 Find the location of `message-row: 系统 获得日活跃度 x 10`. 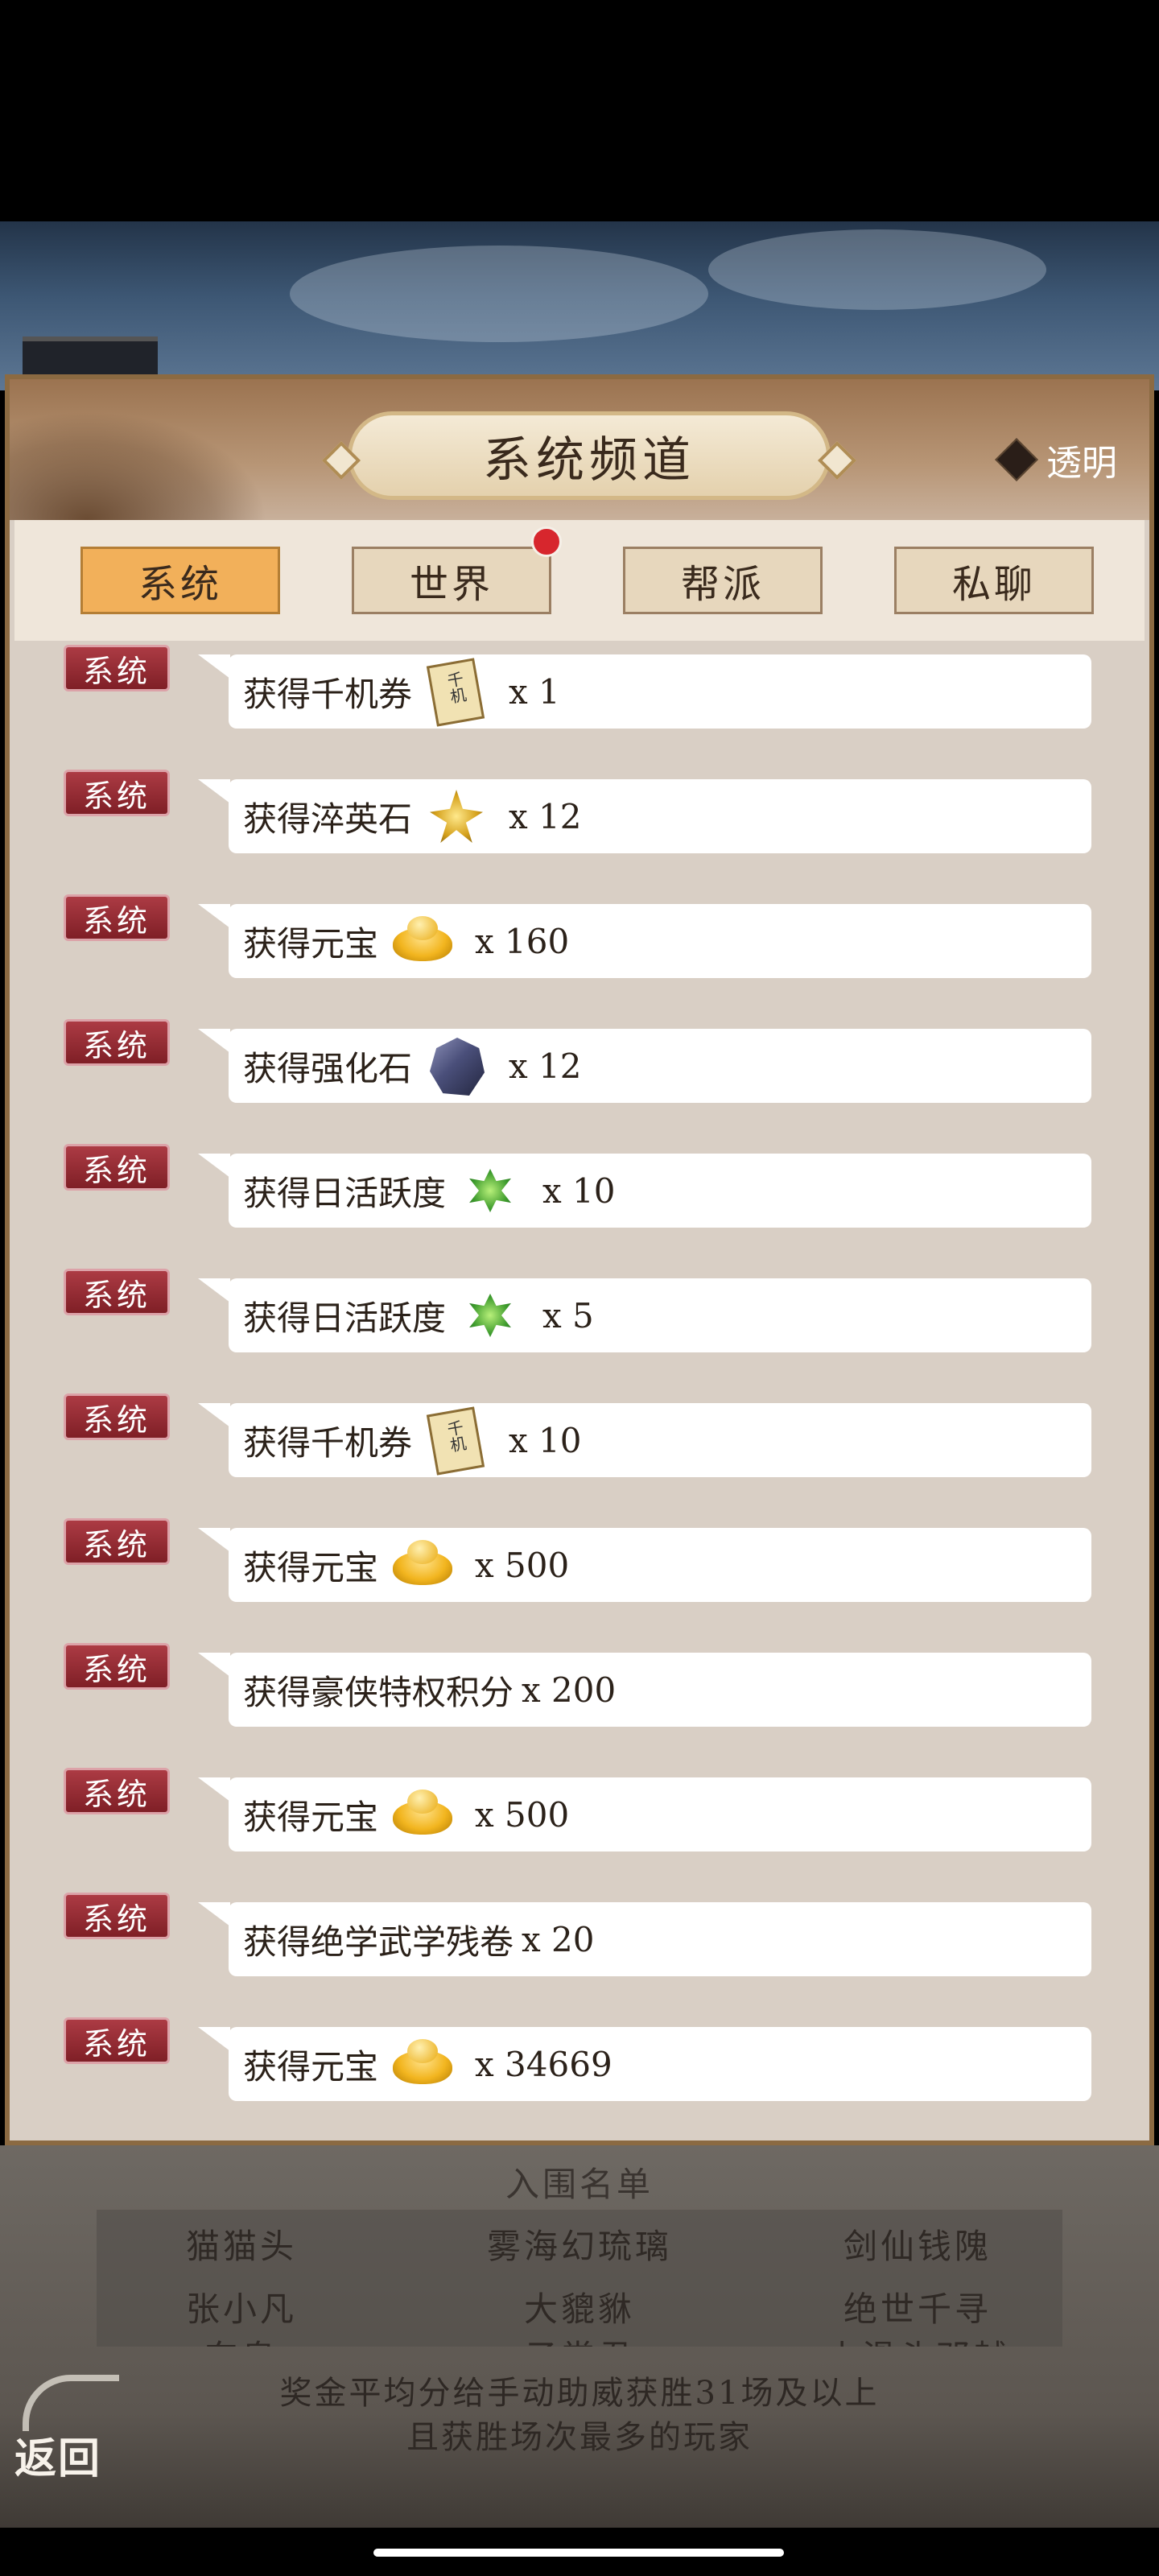

message-row: 系统 获得日活跃度 x 10 is located at coordinates (579, 1186).